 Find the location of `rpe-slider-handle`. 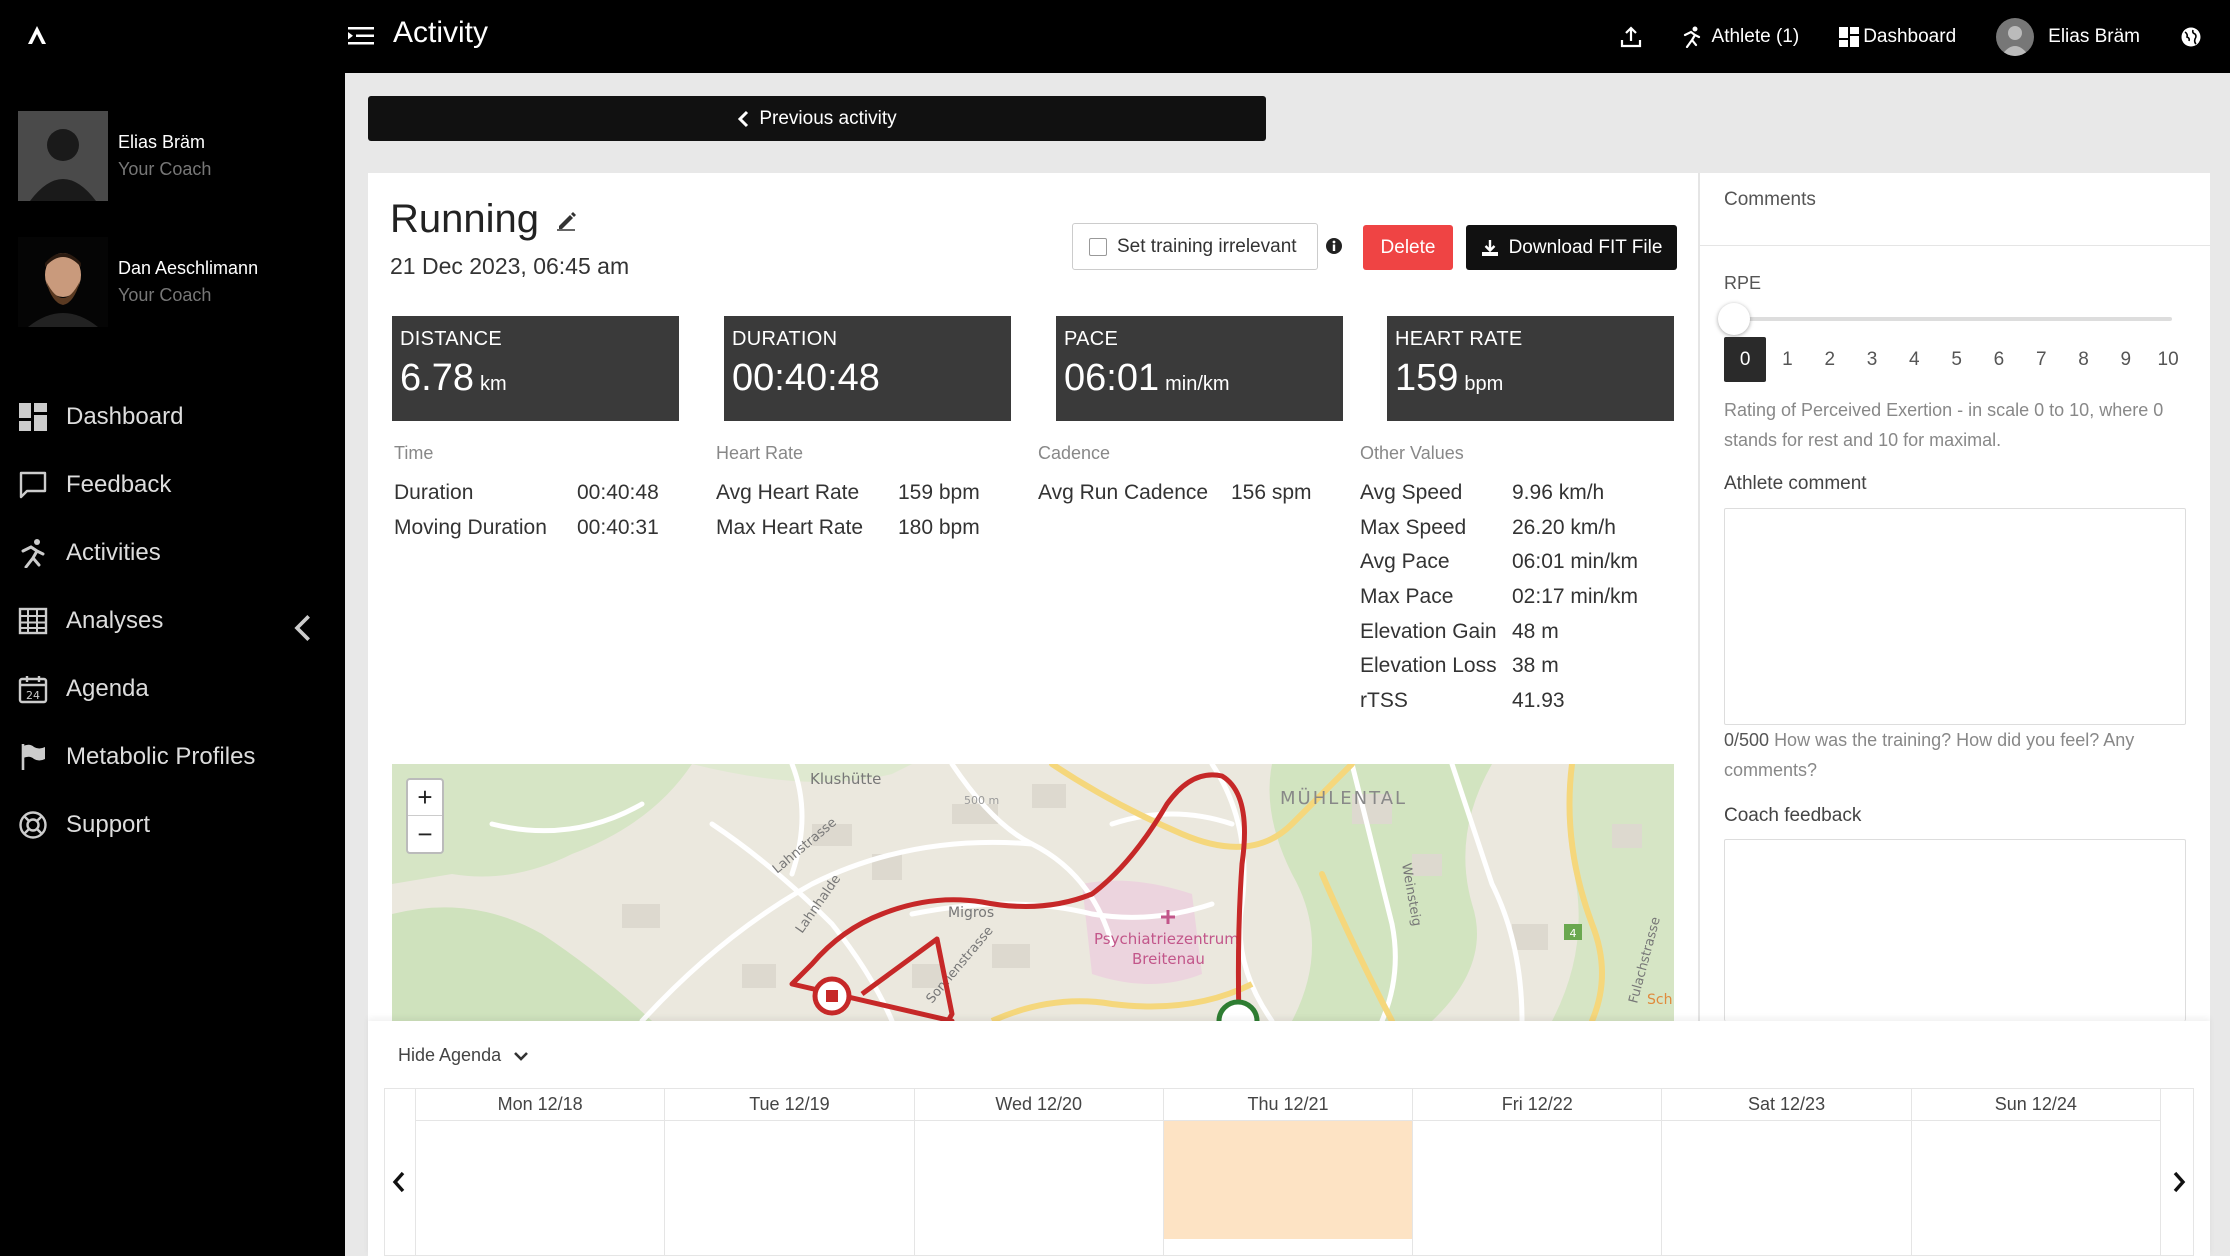

rpe-slider-handle is located at coordinates (1734, 319).